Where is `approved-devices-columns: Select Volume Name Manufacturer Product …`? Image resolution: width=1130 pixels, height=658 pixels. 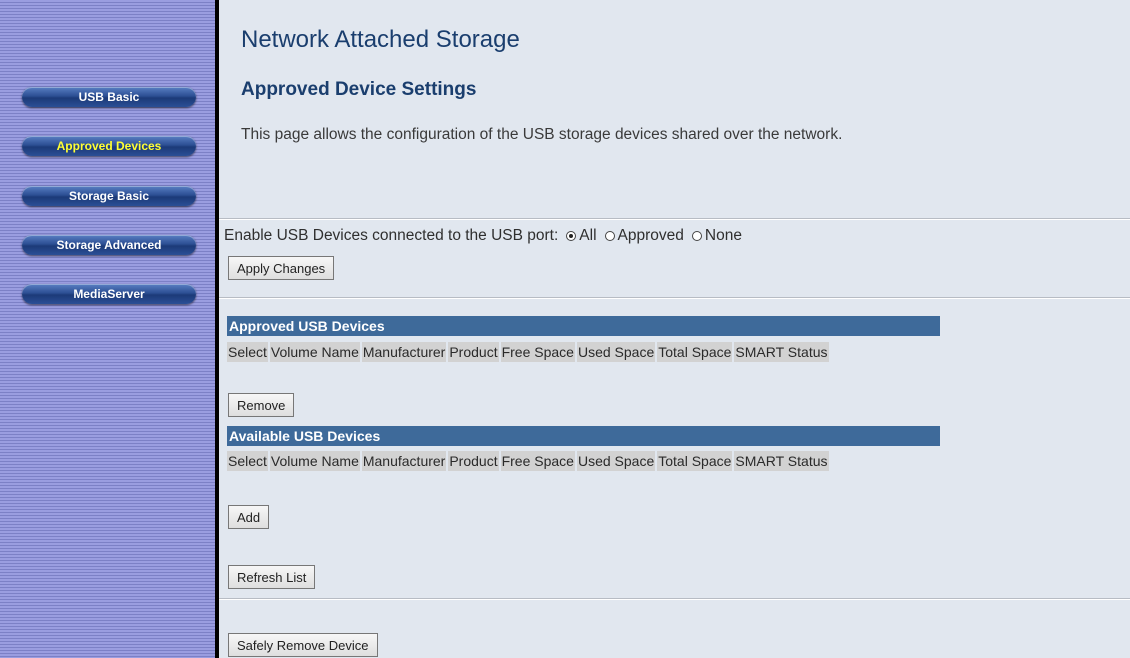 approved-devices-columns: Select Volume Name Manufacturer Product … is located at coordinates (528, 352).